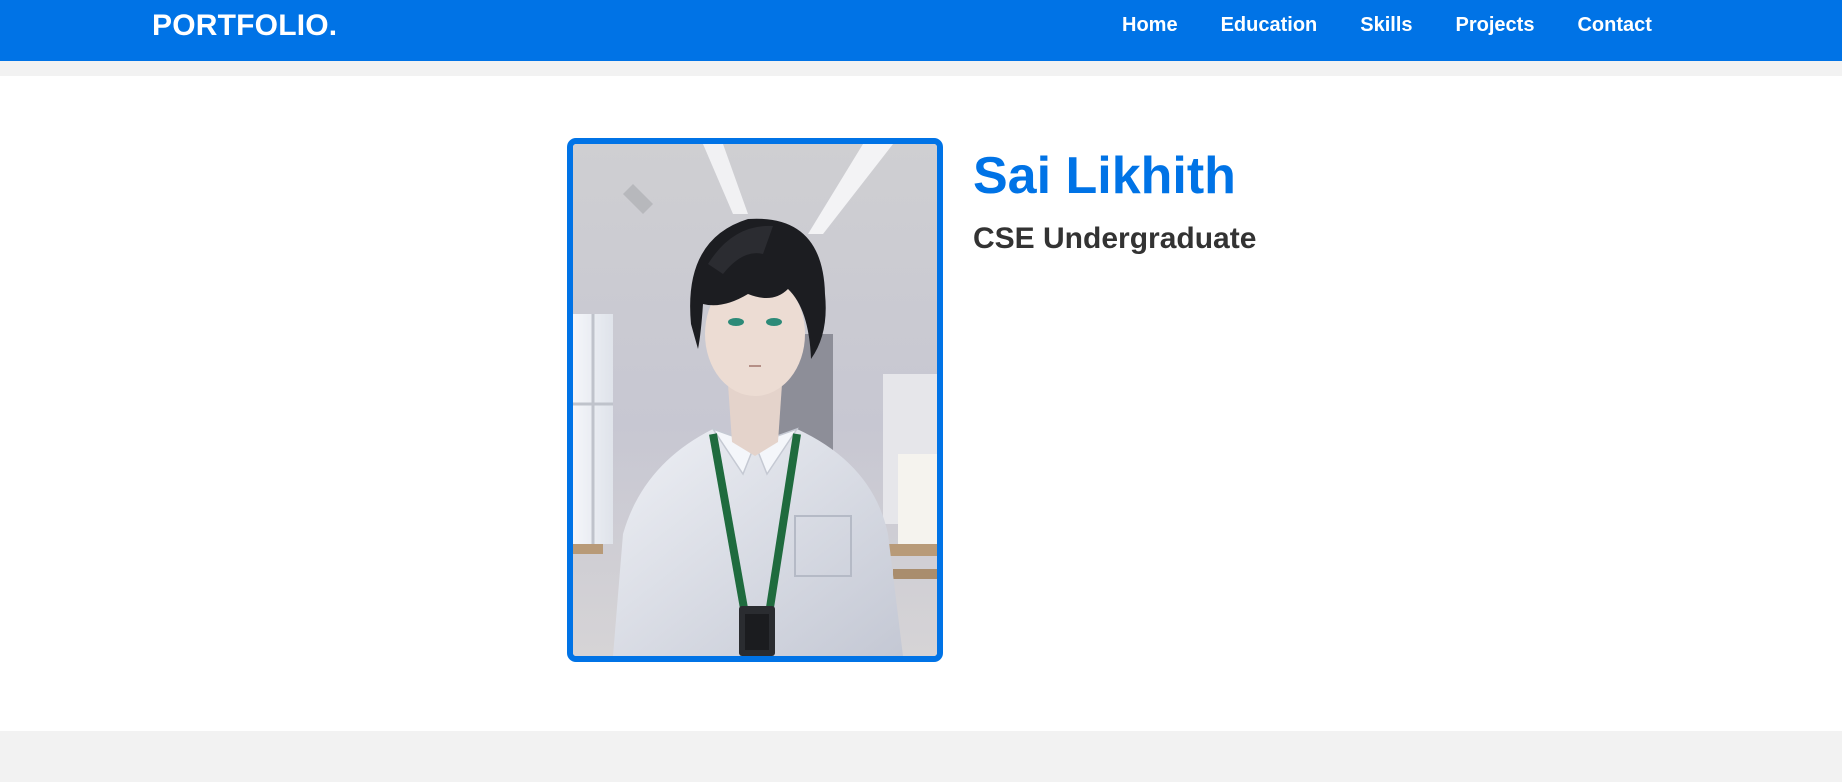 The image size is (1842, 782). I want to click on nav-link-skills: Skills, so click(1386, 25).